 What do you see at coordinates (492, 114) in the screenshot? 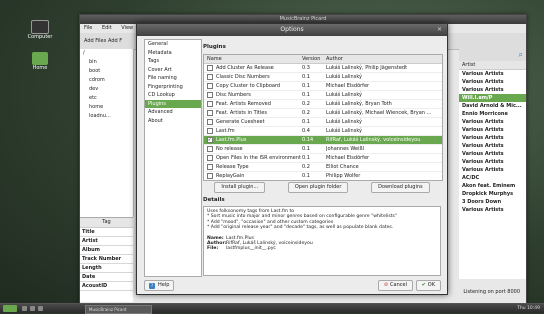
I see `album-row: Ennio Morricone` at bounding box center [492, 114].